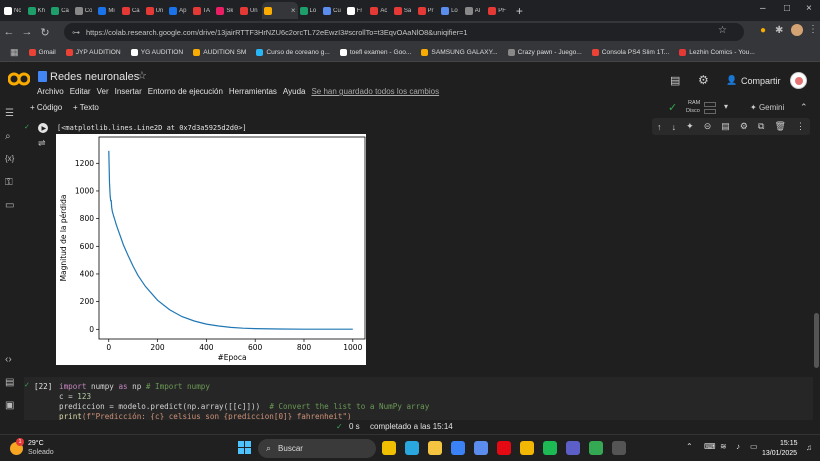  What do you see at coordinates (404, 10) in the screenshot?
I see `browser-tab: Sa` at bounding box center [404, 10].